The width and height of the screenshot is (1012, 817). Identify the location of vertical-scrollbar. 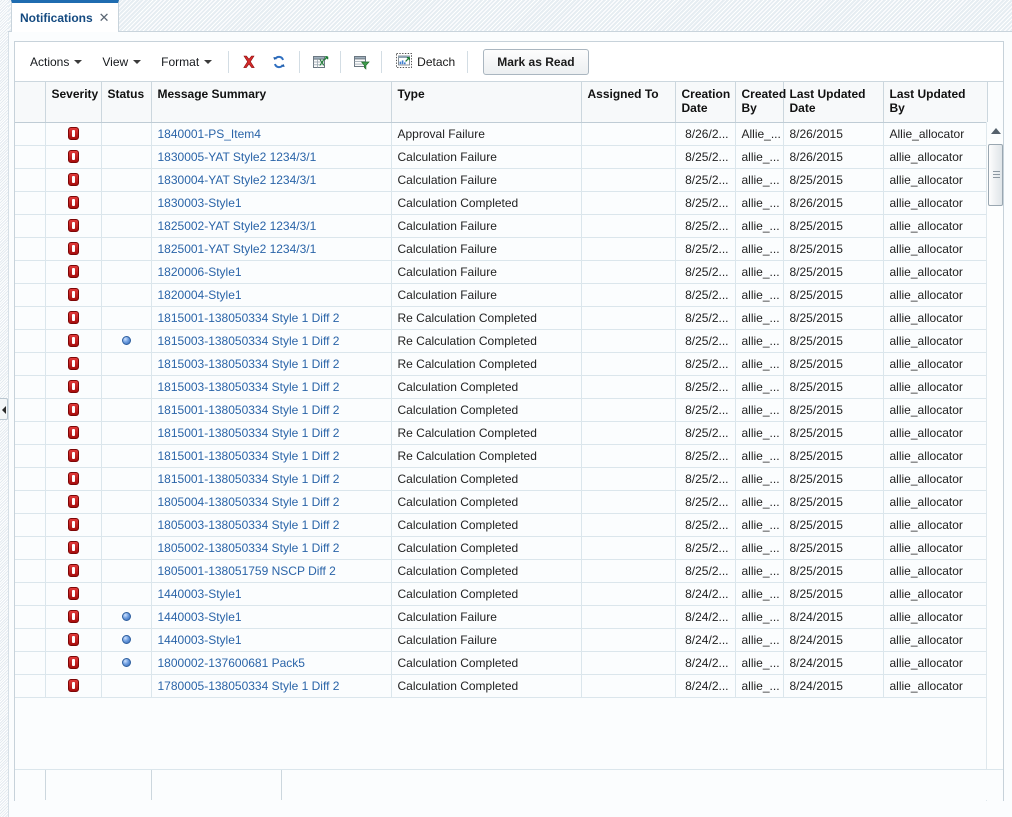
(994, 461).